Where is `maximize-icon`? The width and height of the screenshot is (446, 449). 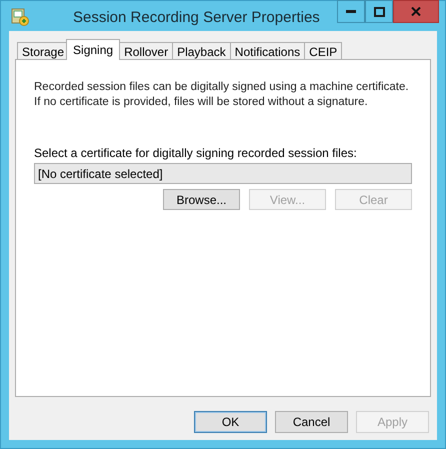
maximize-icon is located at coordinates (379, 11).